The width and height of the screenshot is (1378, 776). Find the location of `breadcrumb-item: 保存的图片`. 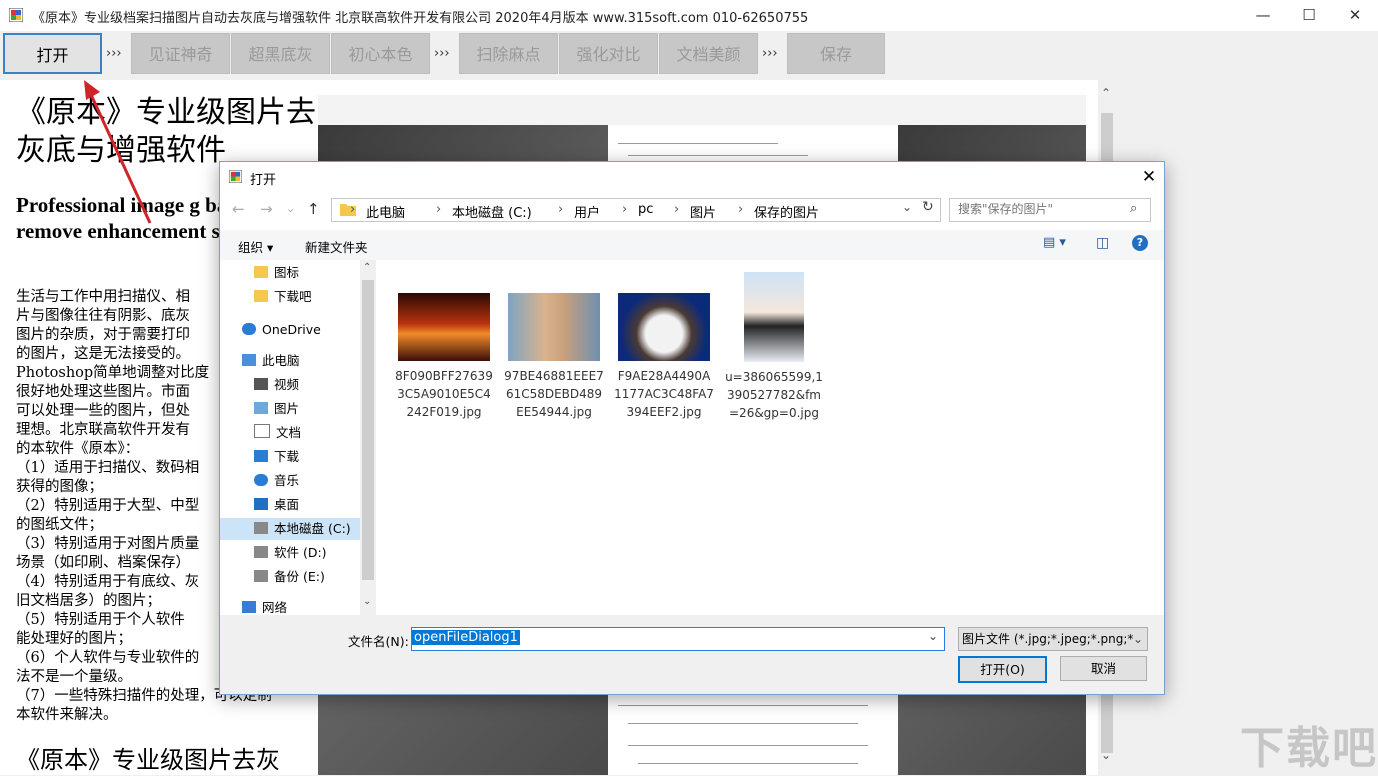

breadcrumb-item: 保存的图片 is located at coordinates (786, 211).